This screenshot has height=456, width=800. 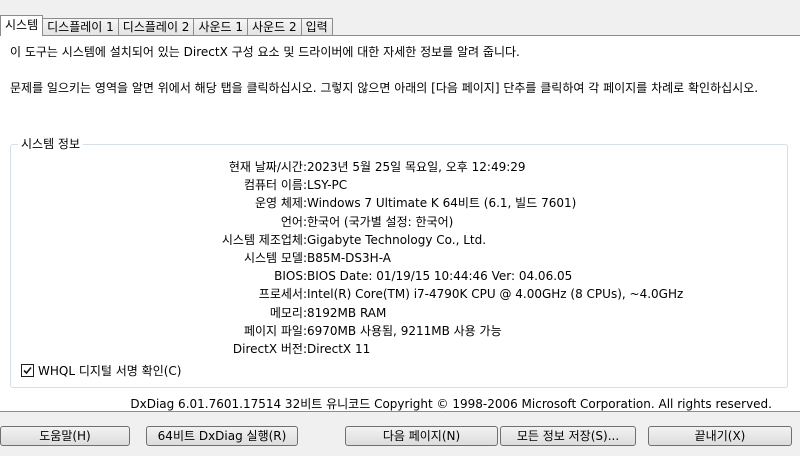 I want to click on info-row-directx: DirectX 버전: DirectX 11, so click(x=399, y=349).